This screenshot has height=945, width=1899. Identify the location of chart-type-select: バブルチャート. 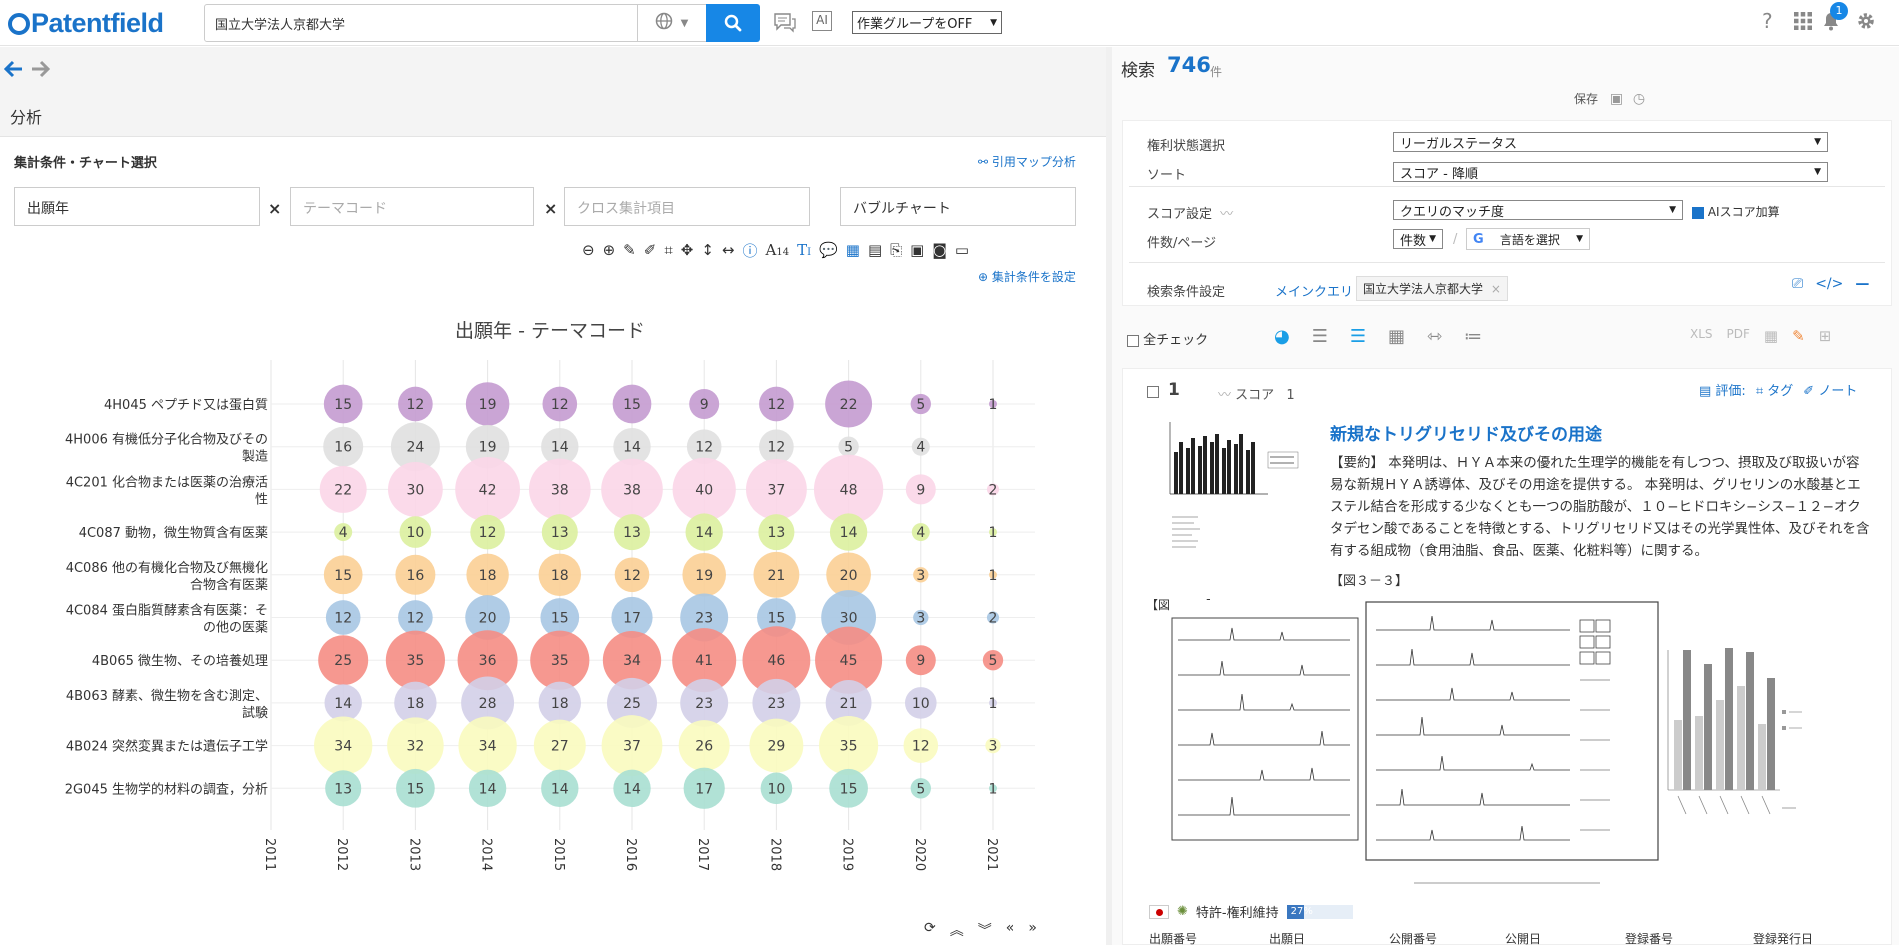
(958, 206).